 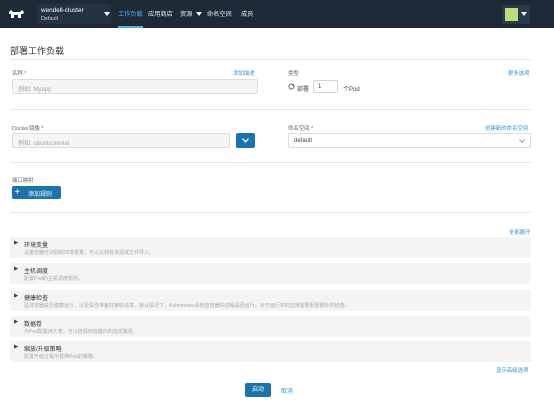 I want to click on show-advanced-link: 显示高级选项, so click(x=512, y=370).